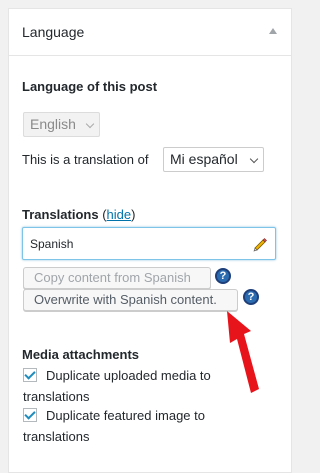  I want to click on translation-of-select: Mi español, so click(213, 159).